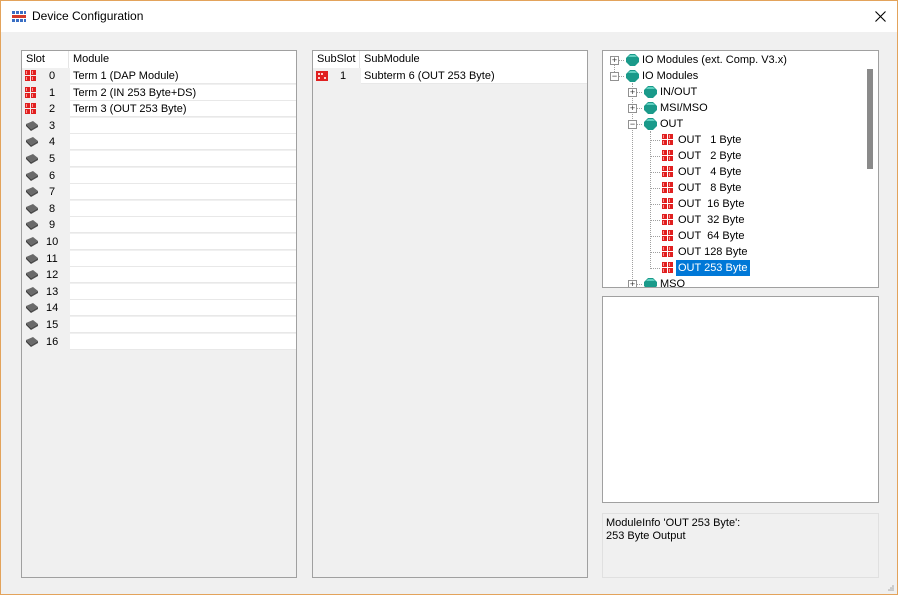  Describe the element at coordinates (88, 16) in the screenshot. I see `window-title: Device Configuration` at that location.